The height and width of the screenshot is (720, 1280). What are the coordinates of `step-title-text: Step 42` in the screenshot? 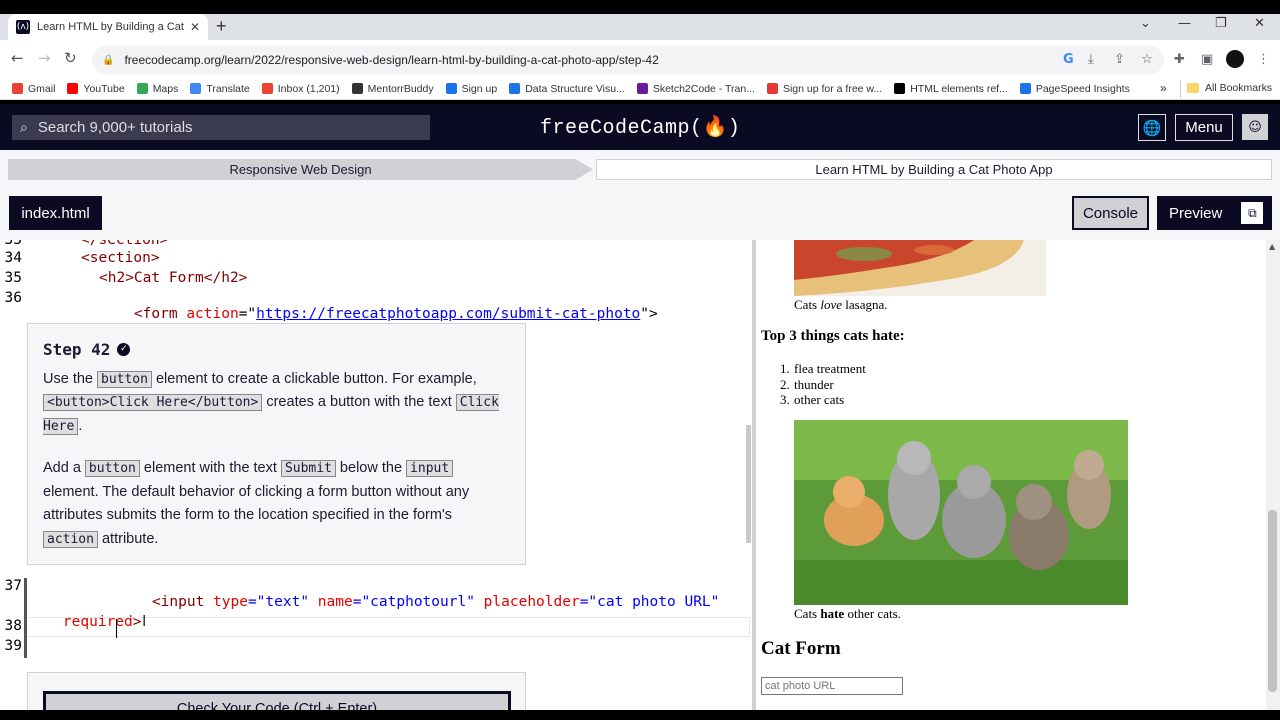 It's located at (77, 349).